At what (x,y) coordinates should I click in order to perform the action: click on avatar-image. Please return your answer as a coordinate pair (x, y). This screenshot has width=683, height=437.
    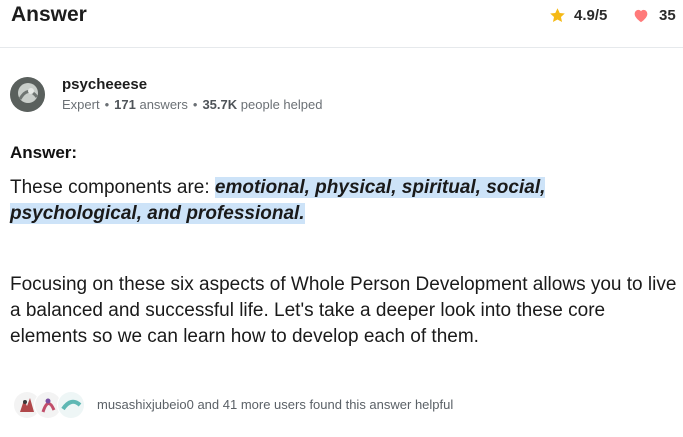
    Looking at the image, I should click on (27, 94).